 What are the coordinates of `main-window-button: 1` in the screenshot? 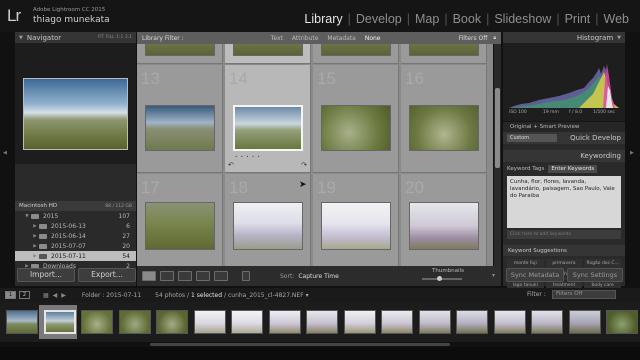 It's located at (10, 295).